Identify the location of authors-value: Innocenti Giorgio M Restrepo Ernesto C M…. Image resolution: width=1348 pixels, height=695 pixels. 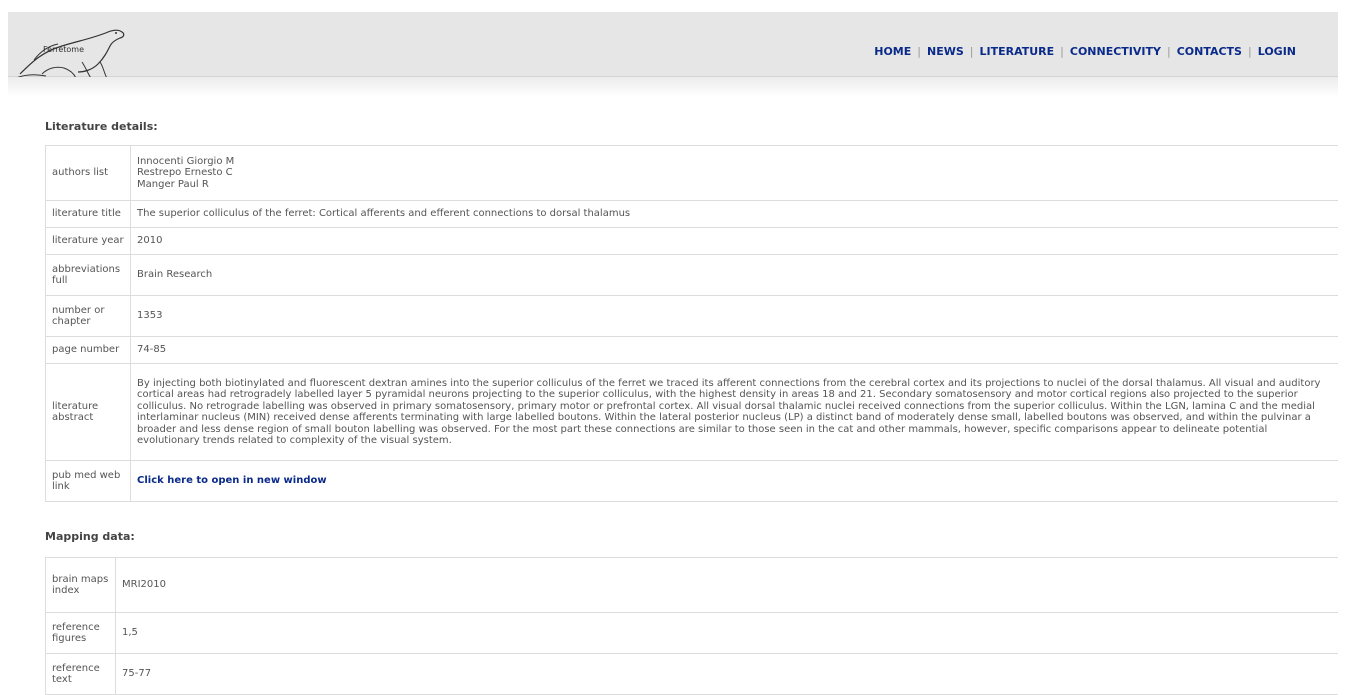
(734, 173).